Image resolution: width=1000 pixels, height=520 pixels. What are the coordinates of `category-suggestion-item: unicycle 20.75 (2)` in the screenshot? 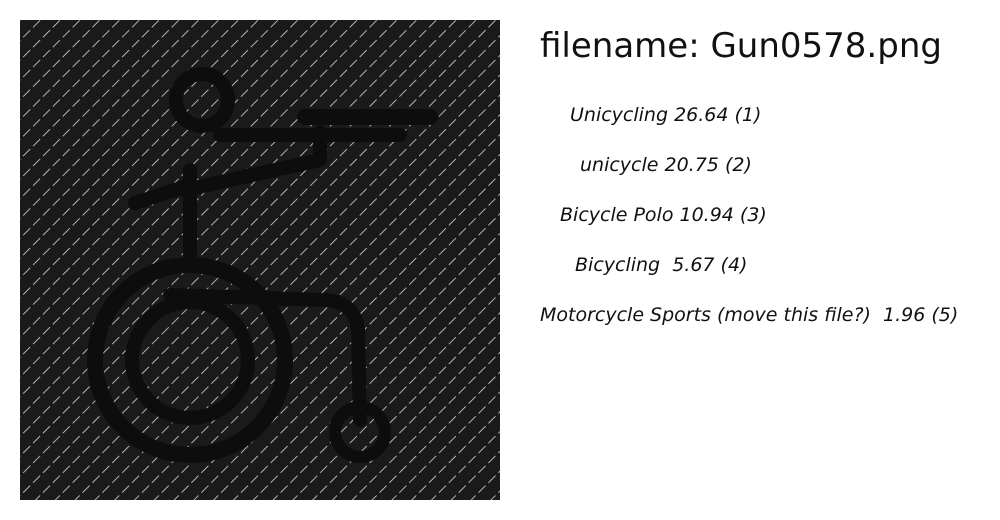 It's located at (740, 175).